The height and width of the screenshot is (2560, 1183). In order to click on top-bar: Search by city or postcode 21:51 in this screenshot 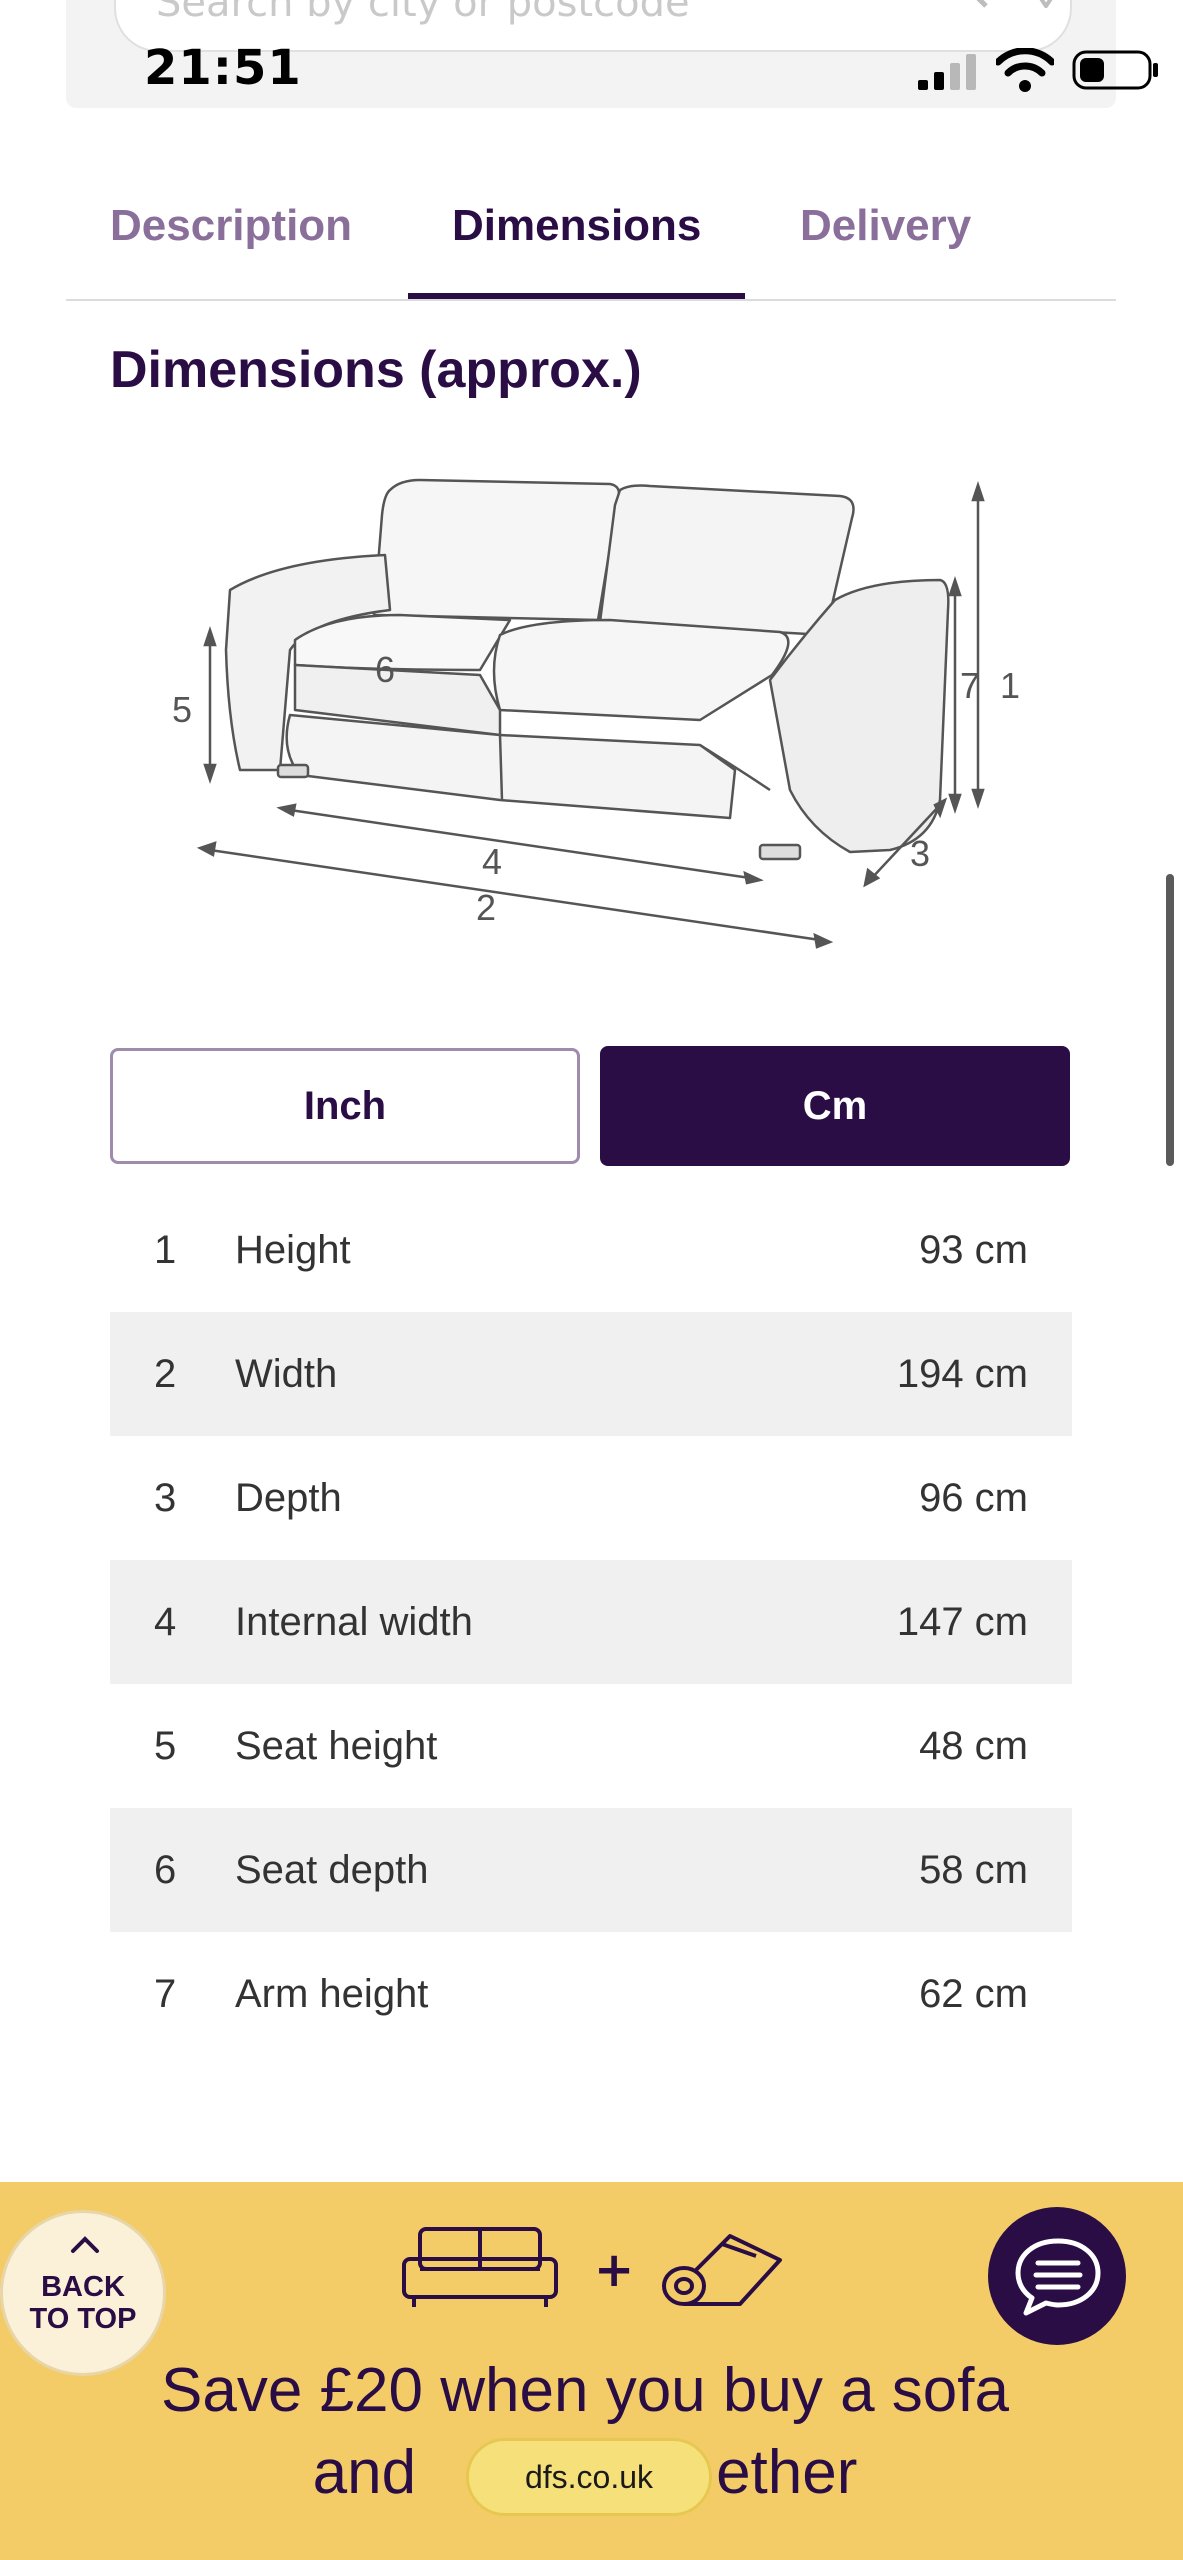, I will do `click(612, 54)`.